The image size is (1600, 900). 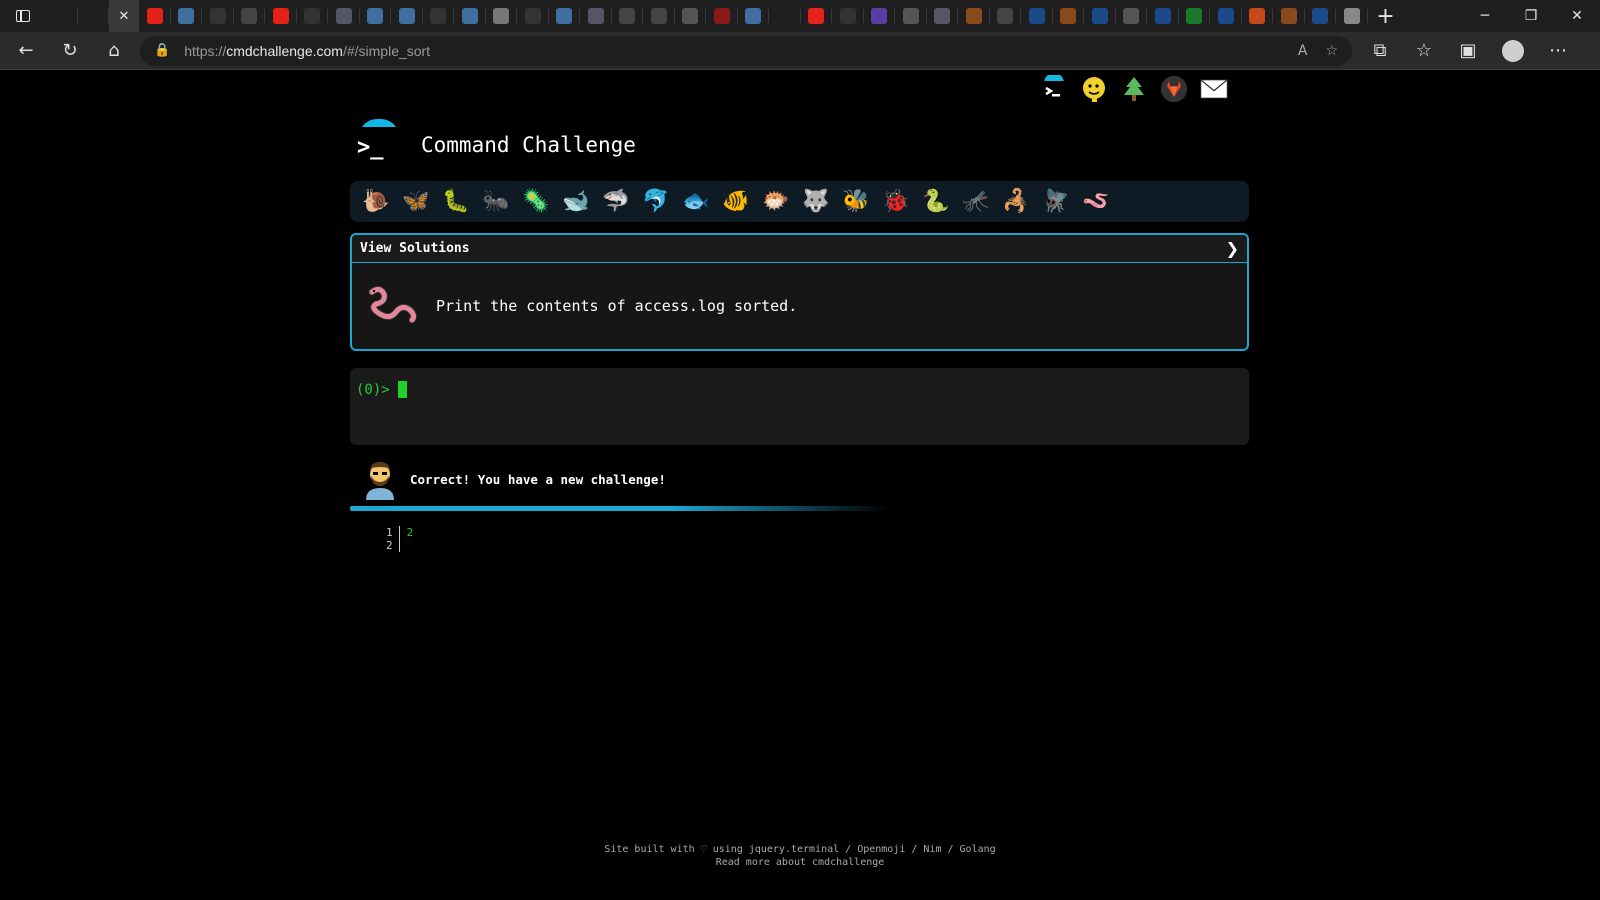 I want to click on view-solutions-header: View Solutions ❯, so click(x=799, y=249).